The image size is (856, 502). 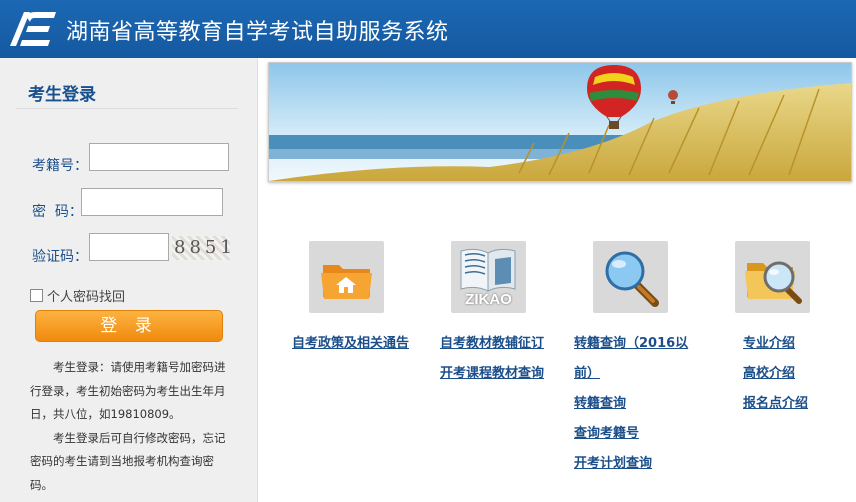 What do you see at coordinates (346, 282) in the screenshot?
I see `folder-home-icon` at bounding box center [346, 282].